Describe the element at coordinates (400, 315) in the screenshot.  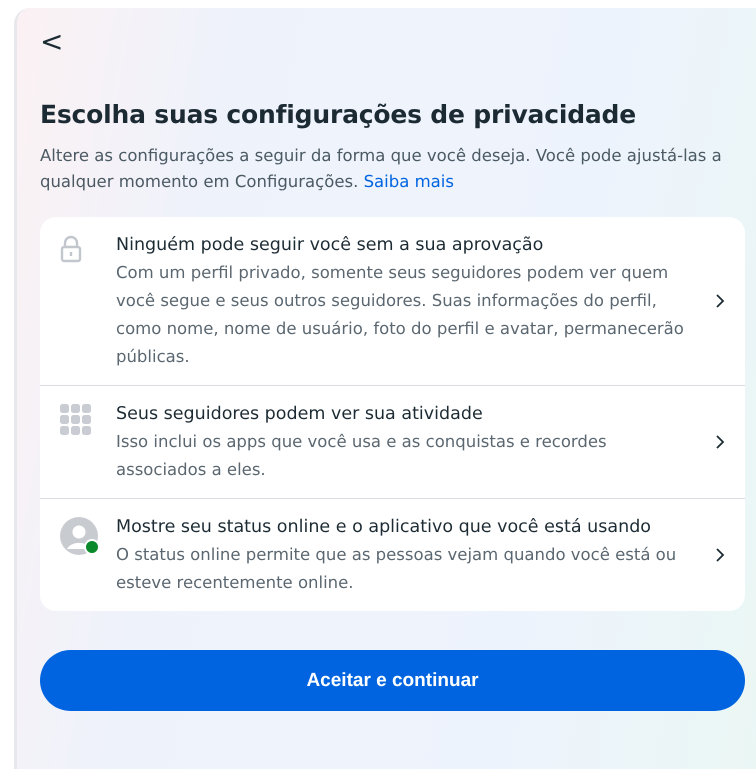
I see `setting-description: Com um perfil privado, somente seus seguidores podem ver quem você segue e seus outros seguidores. Suas informações do perfil, como nome, nome de usuário, foto do perfil e avatar, permanecerão públicas.` at that location.